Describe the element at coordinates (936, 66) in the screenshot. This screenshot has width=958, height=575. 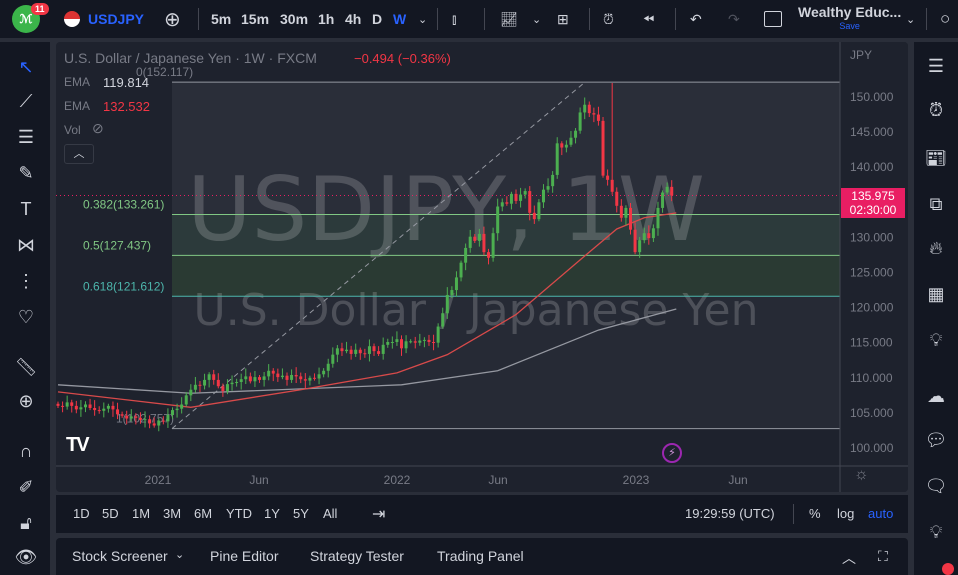
I see `watchlist-icon: ☰` at that location.